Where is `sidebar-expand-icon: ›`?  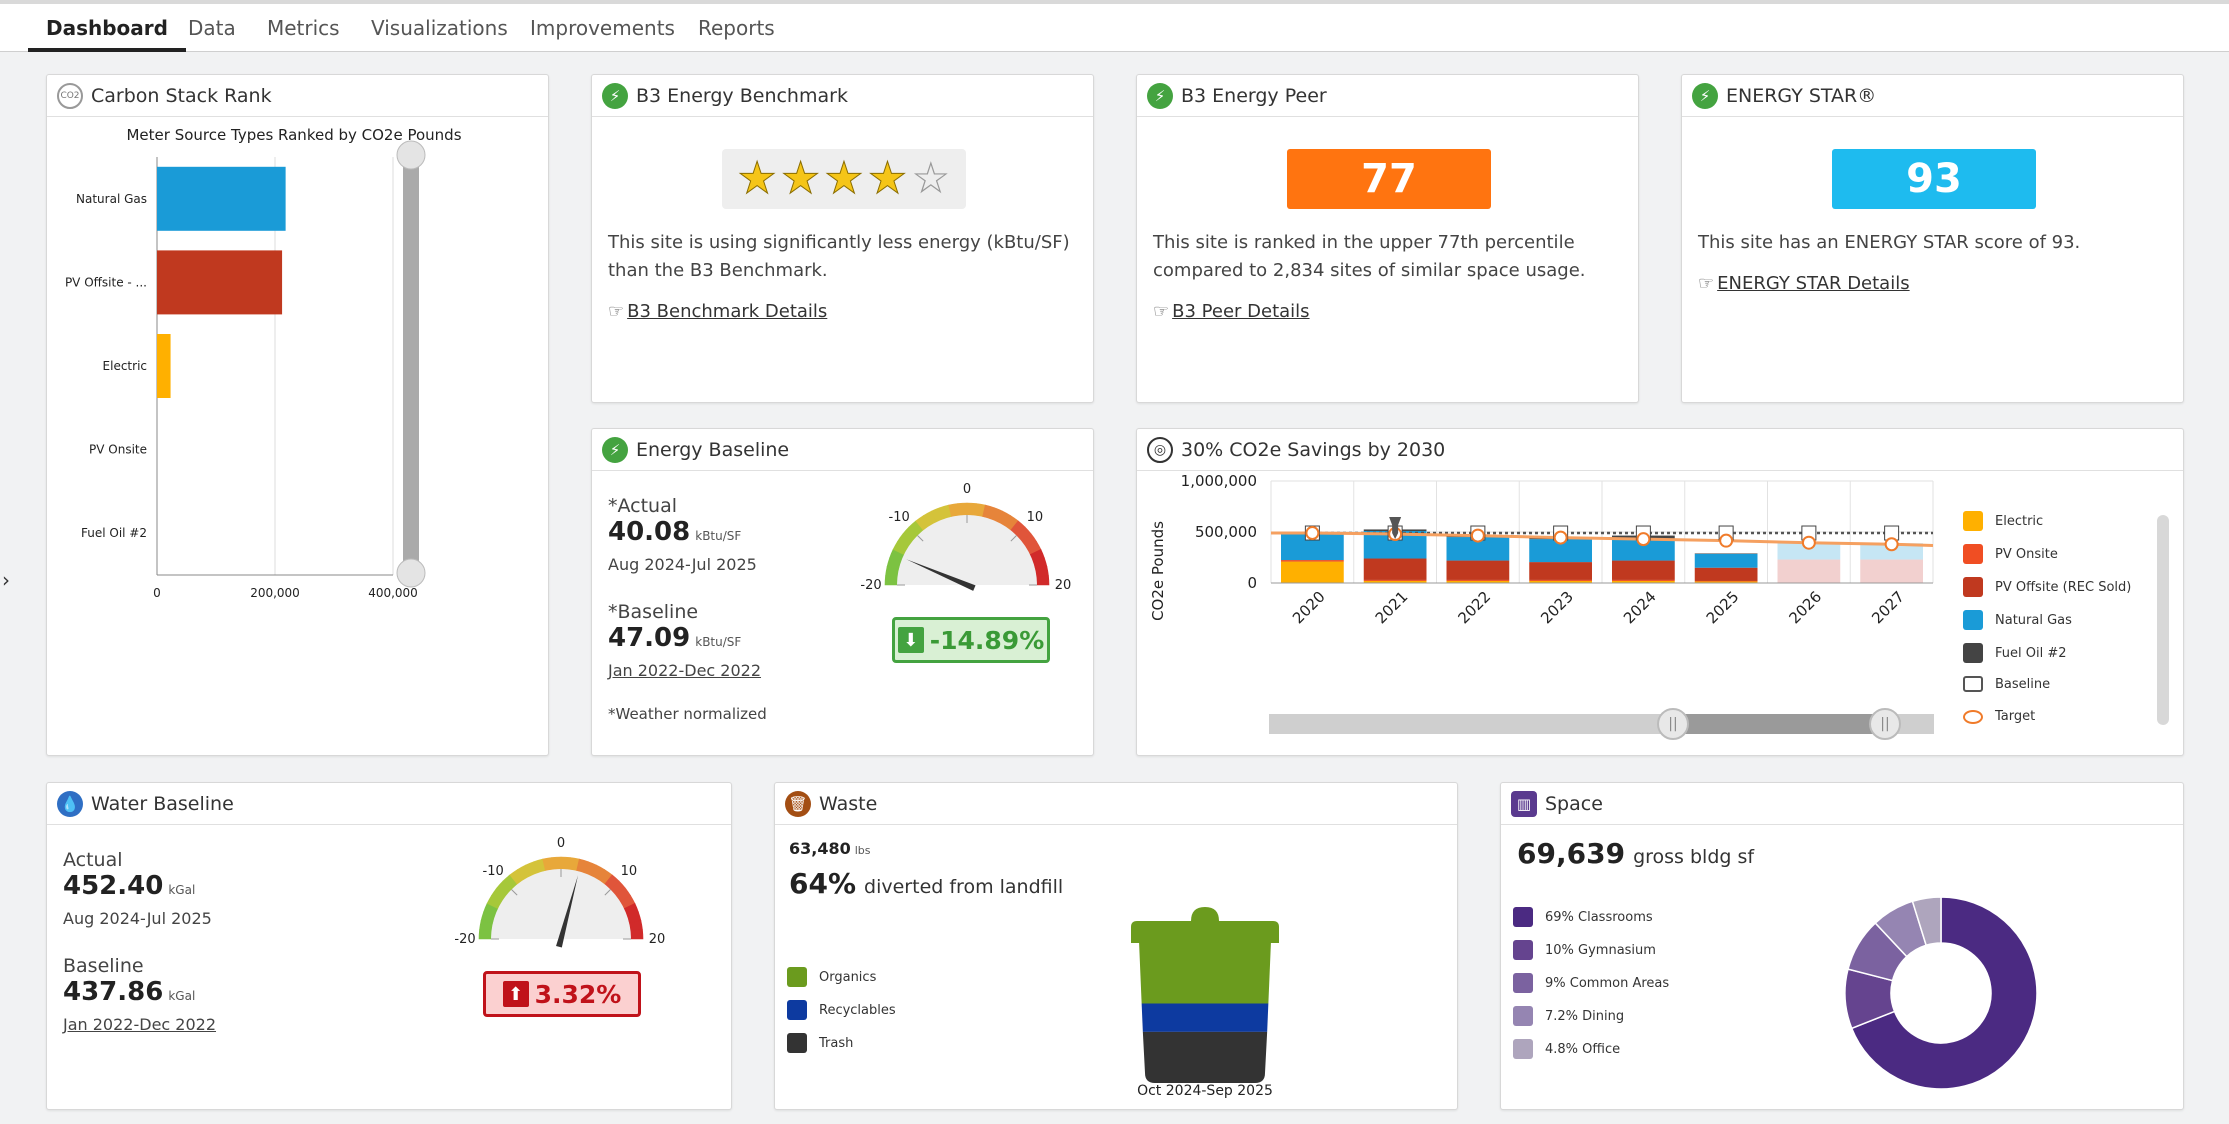
sidebar-expand-icon: › is located at coordinates (6, 580).